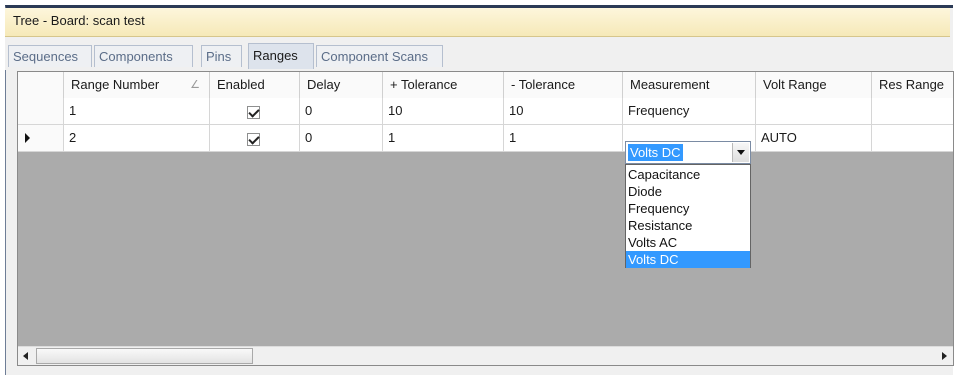 The width and height of the screenshot is (955, 375). What do you see at coordinates (143, 56) in the screenshot?
I see `tab-components: Components` at bounding box center [143, 56].